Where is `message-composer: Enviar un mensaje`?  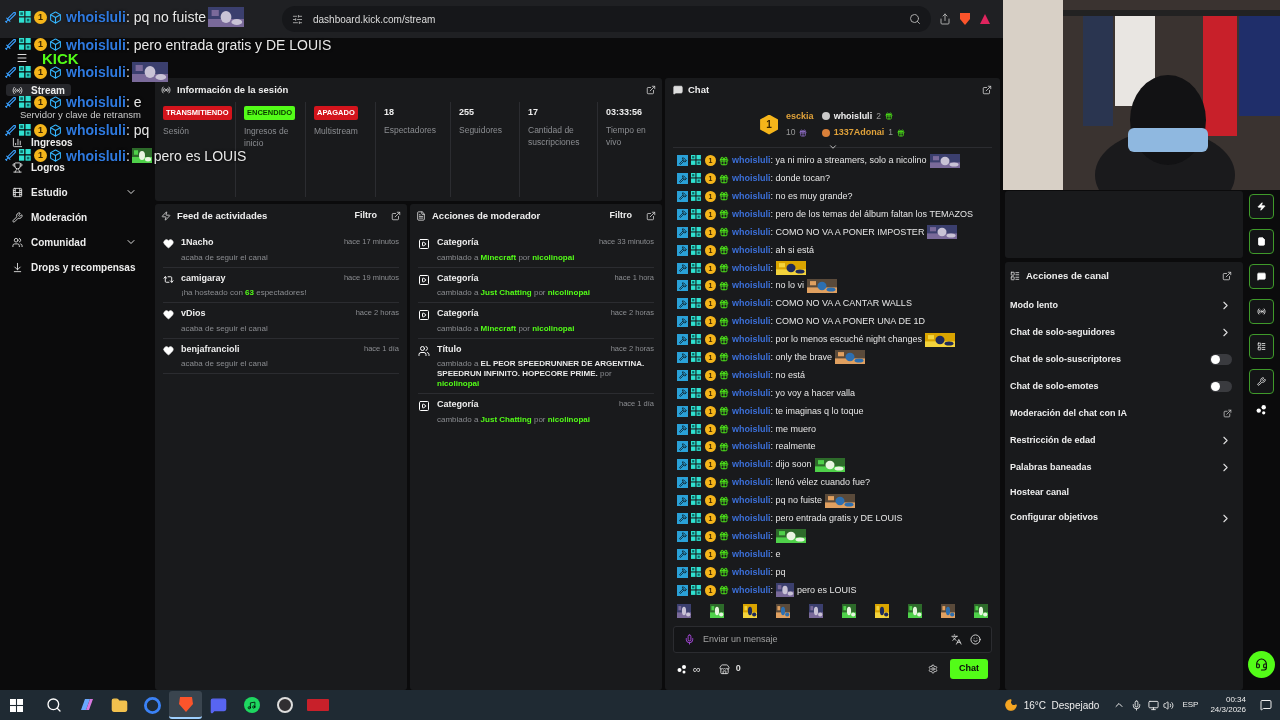
message-composer: Enviar un mensaje is located at coordinates (832, 639).